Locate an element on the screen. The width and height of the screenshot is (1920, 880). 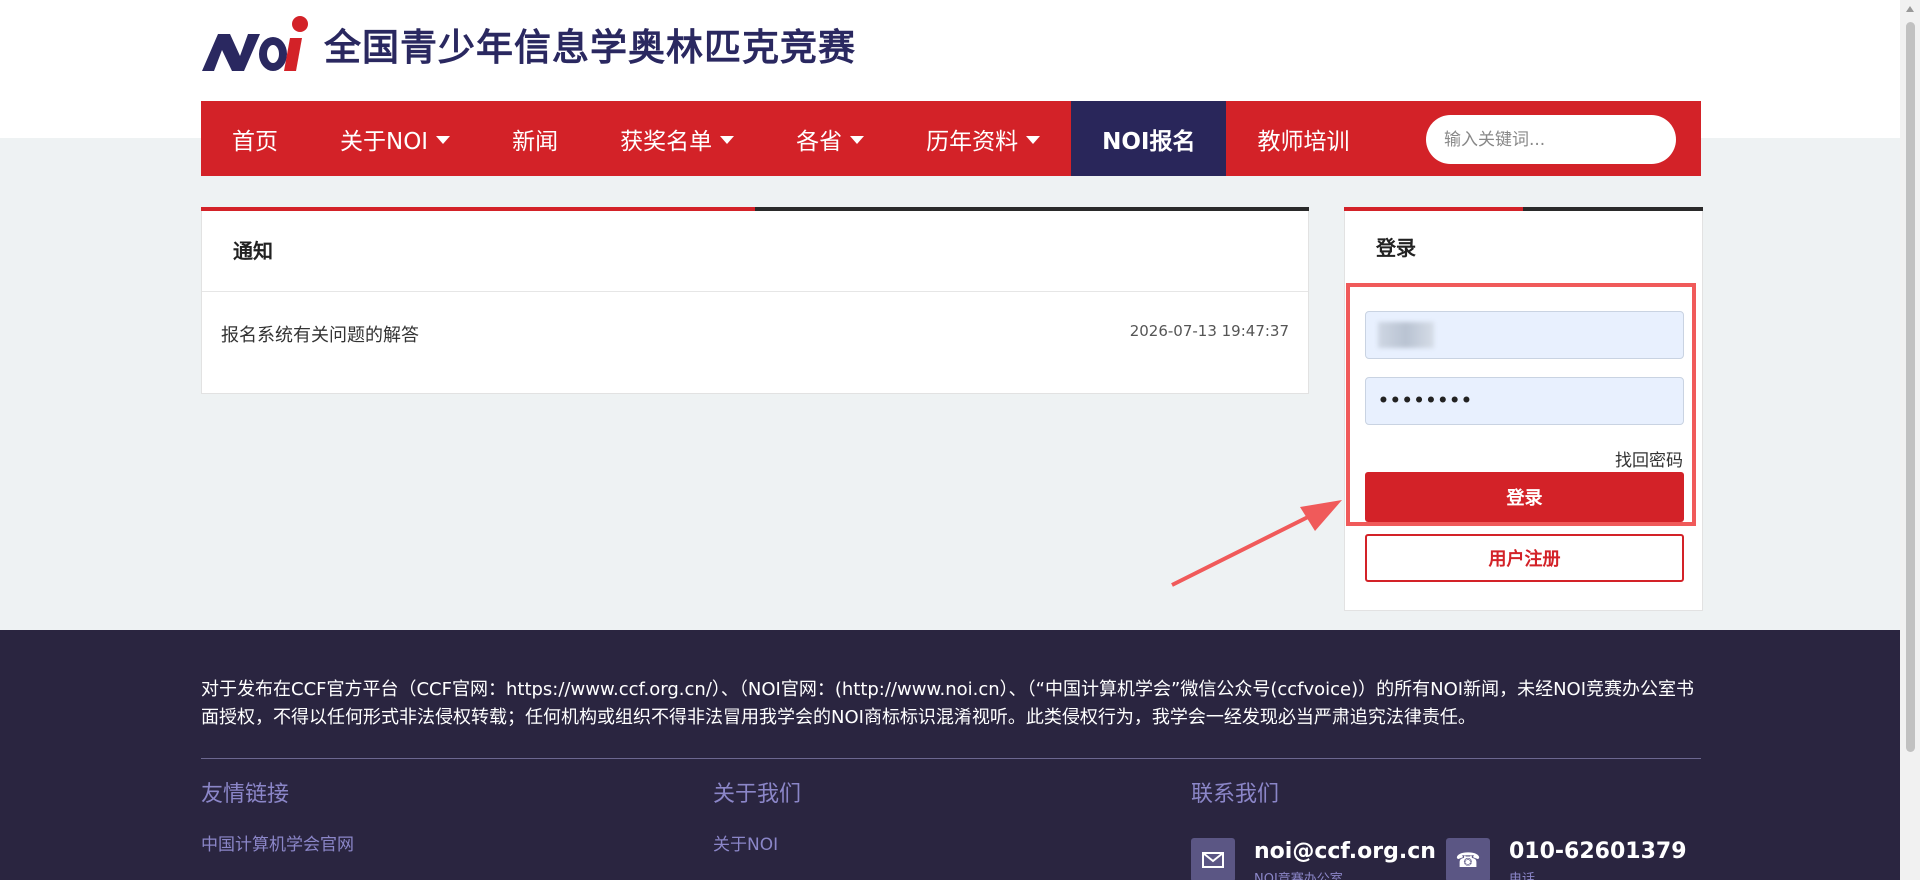
nav-item-registration: NOI报名 is located at coordinates (1149, 138).